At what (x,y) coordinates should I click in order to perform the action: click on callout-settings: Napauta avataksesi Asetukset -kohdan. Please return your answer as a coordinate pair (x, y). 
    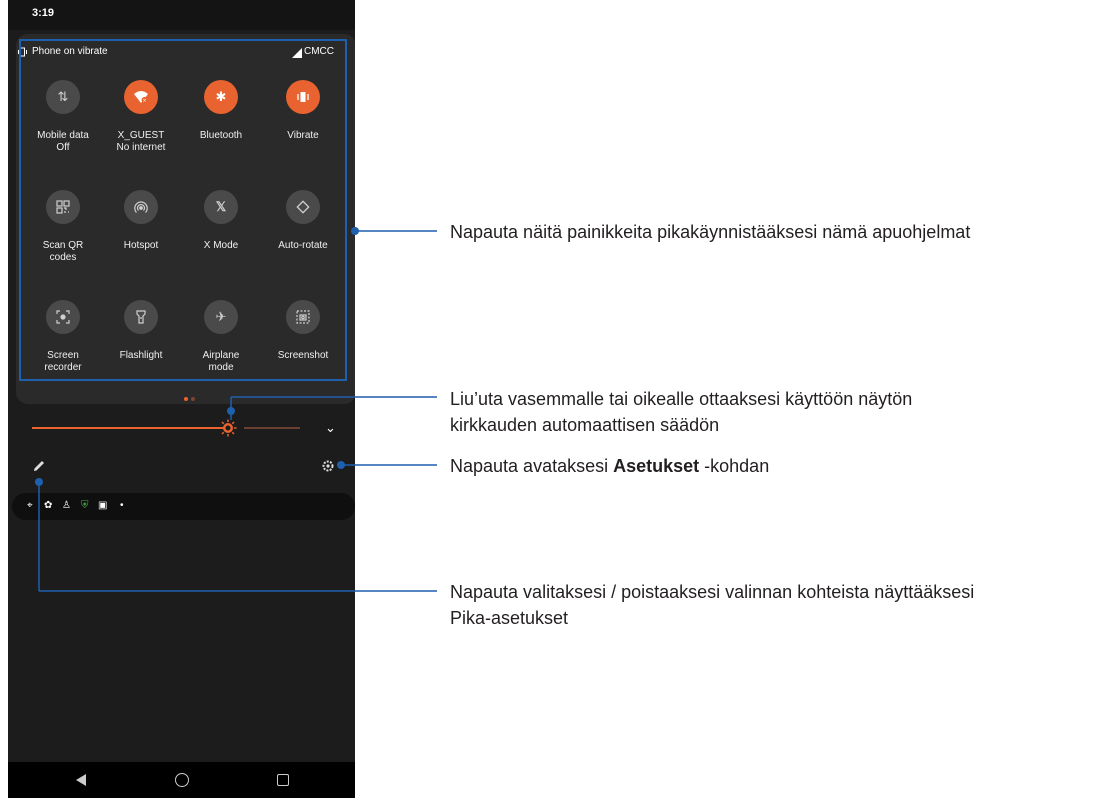
    Looking at the image, I should click on (609, 466).